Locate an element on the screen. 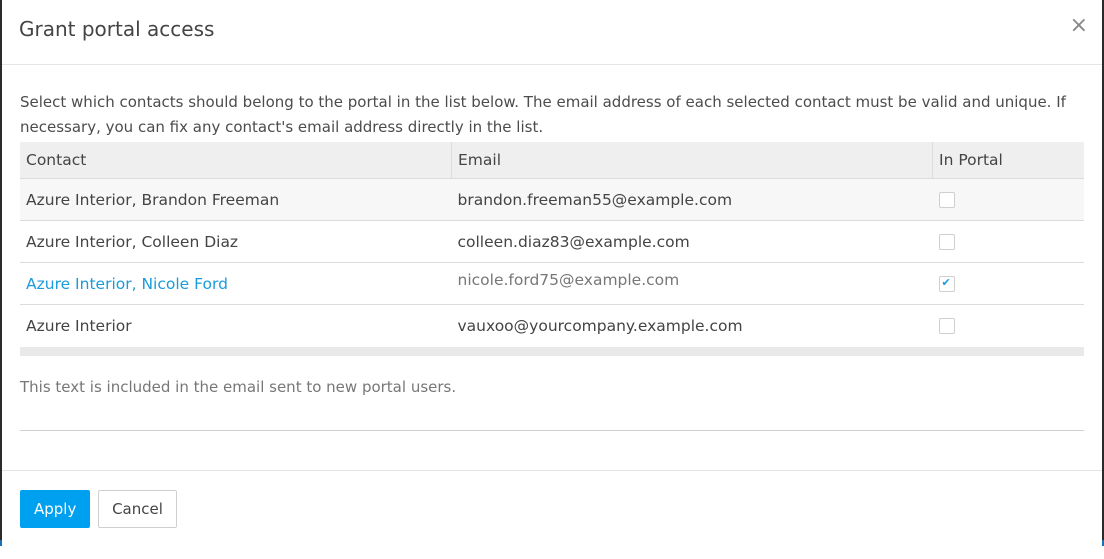  close-icon: × is located at coordinates (1079, 26).